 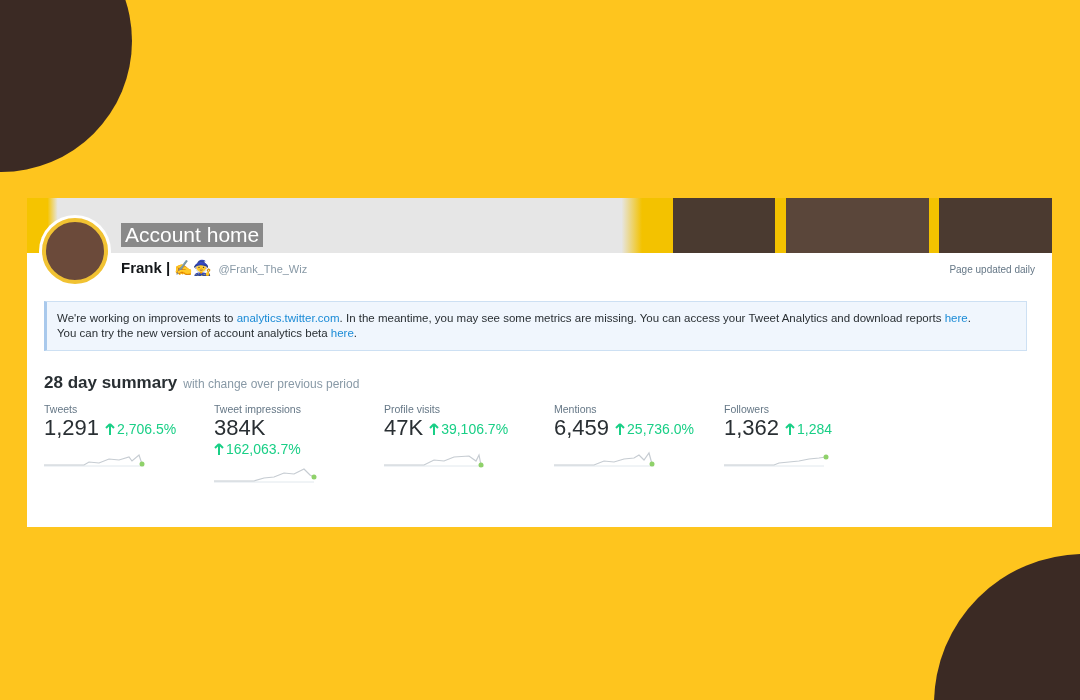 What do you see at coordinates (271, 384) in the screenshot?
I see `summary-subtitle: with change over previous period` at bounding box center [271, 384].